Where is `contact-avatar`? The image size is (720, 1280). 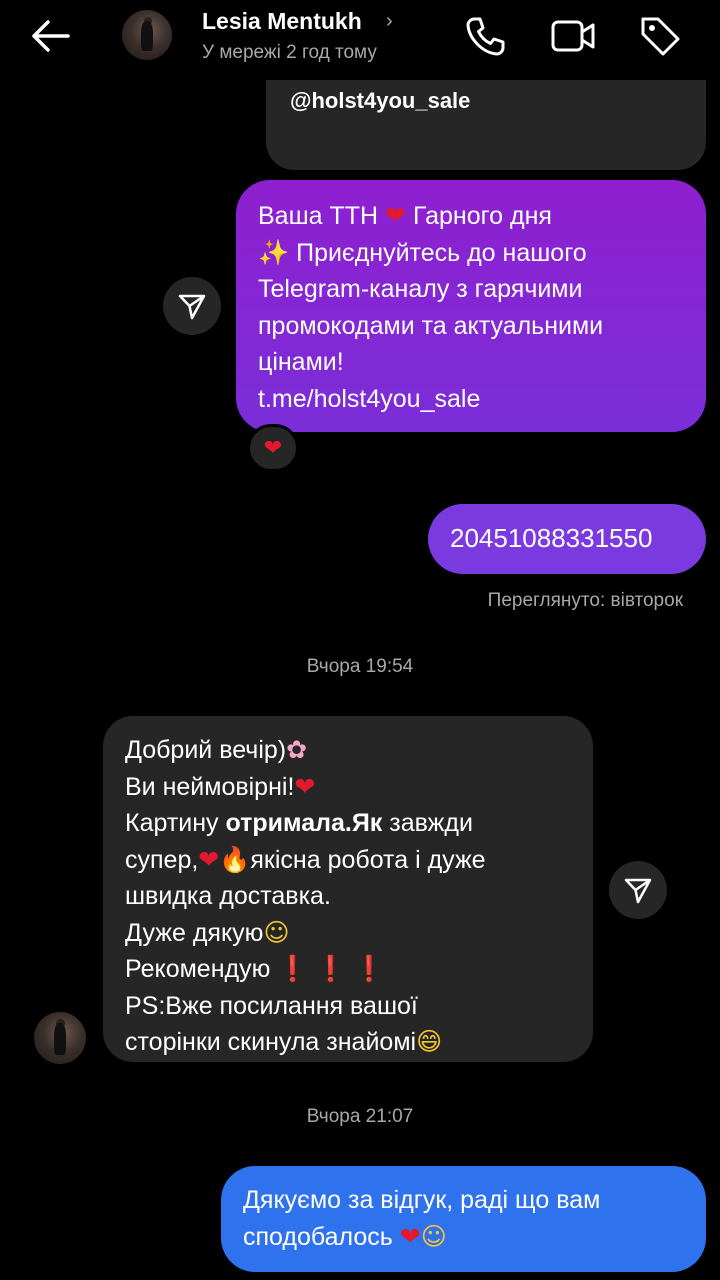
contact-avatar is located at coordinates (147, 35).